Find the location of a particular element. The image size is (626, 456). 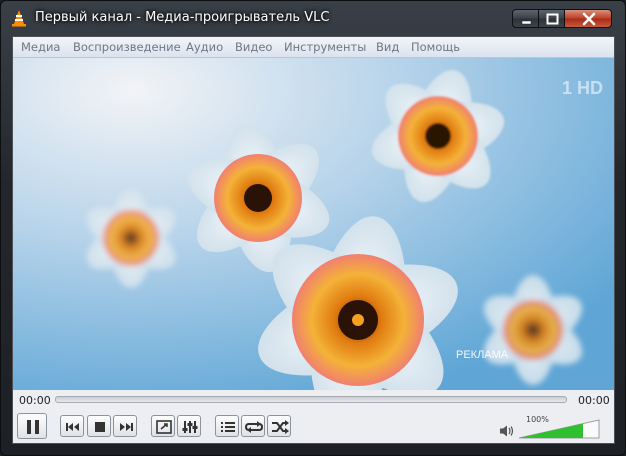

stop-icon is located at coordinates (100, 427).